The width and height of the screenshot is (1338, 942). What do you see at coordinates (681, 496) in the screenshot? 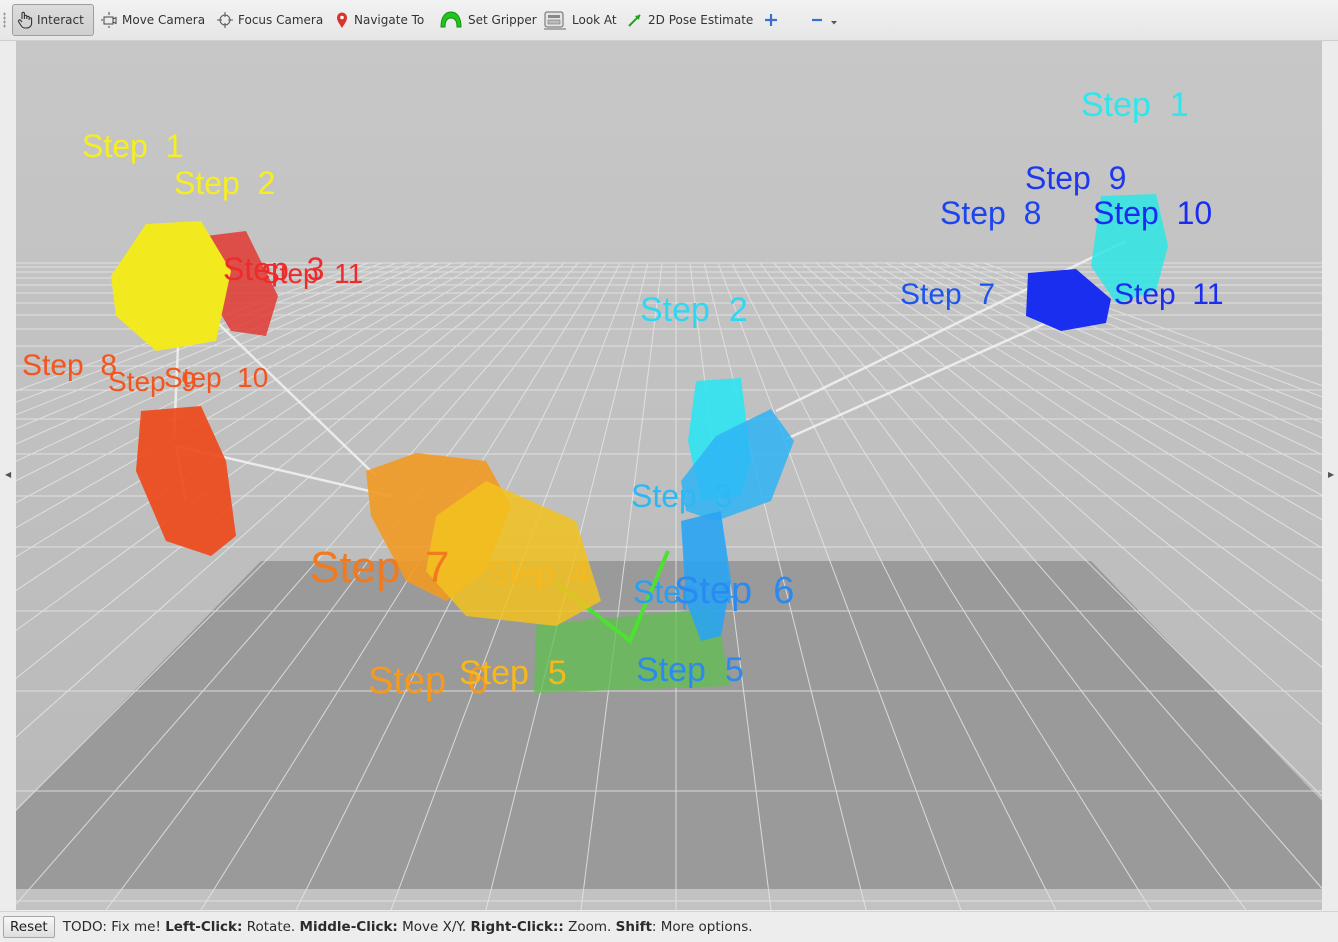
I see `step-label: Step 3` at bounding box center [681, 496].